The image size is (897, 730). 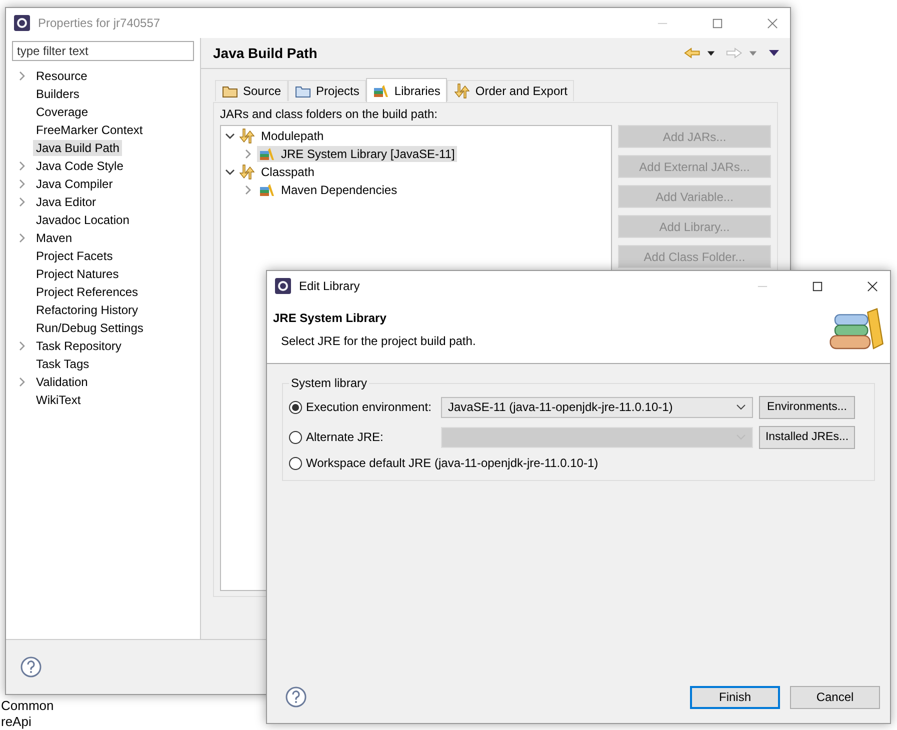 What do you see at coordinates (87, 292) in the screenshot?
I see `nav-item: Project References` at bounding box center [87, 292].